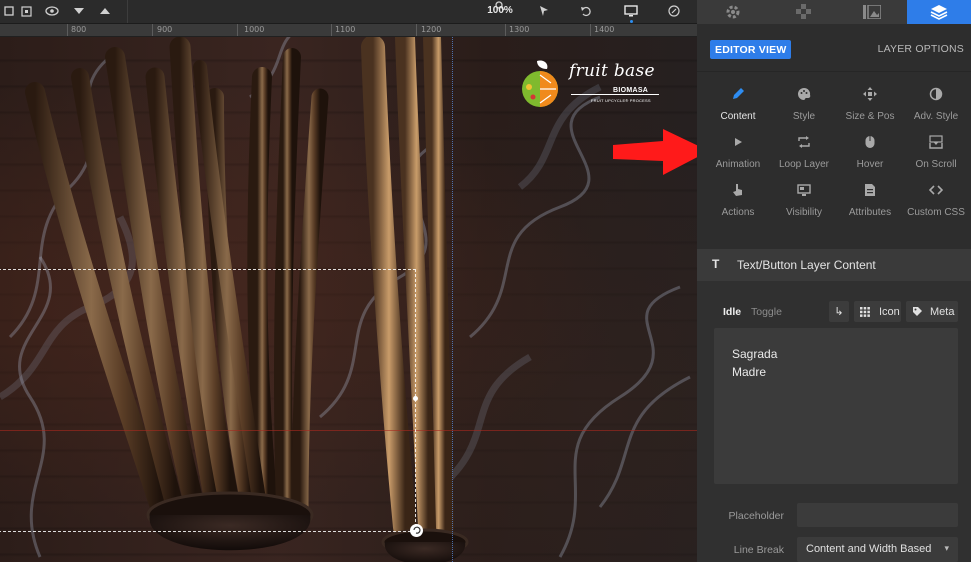 The width and height of the screenshot is (971, 562). I want to click on layer-option-label: Visibility, so click(804, 212).